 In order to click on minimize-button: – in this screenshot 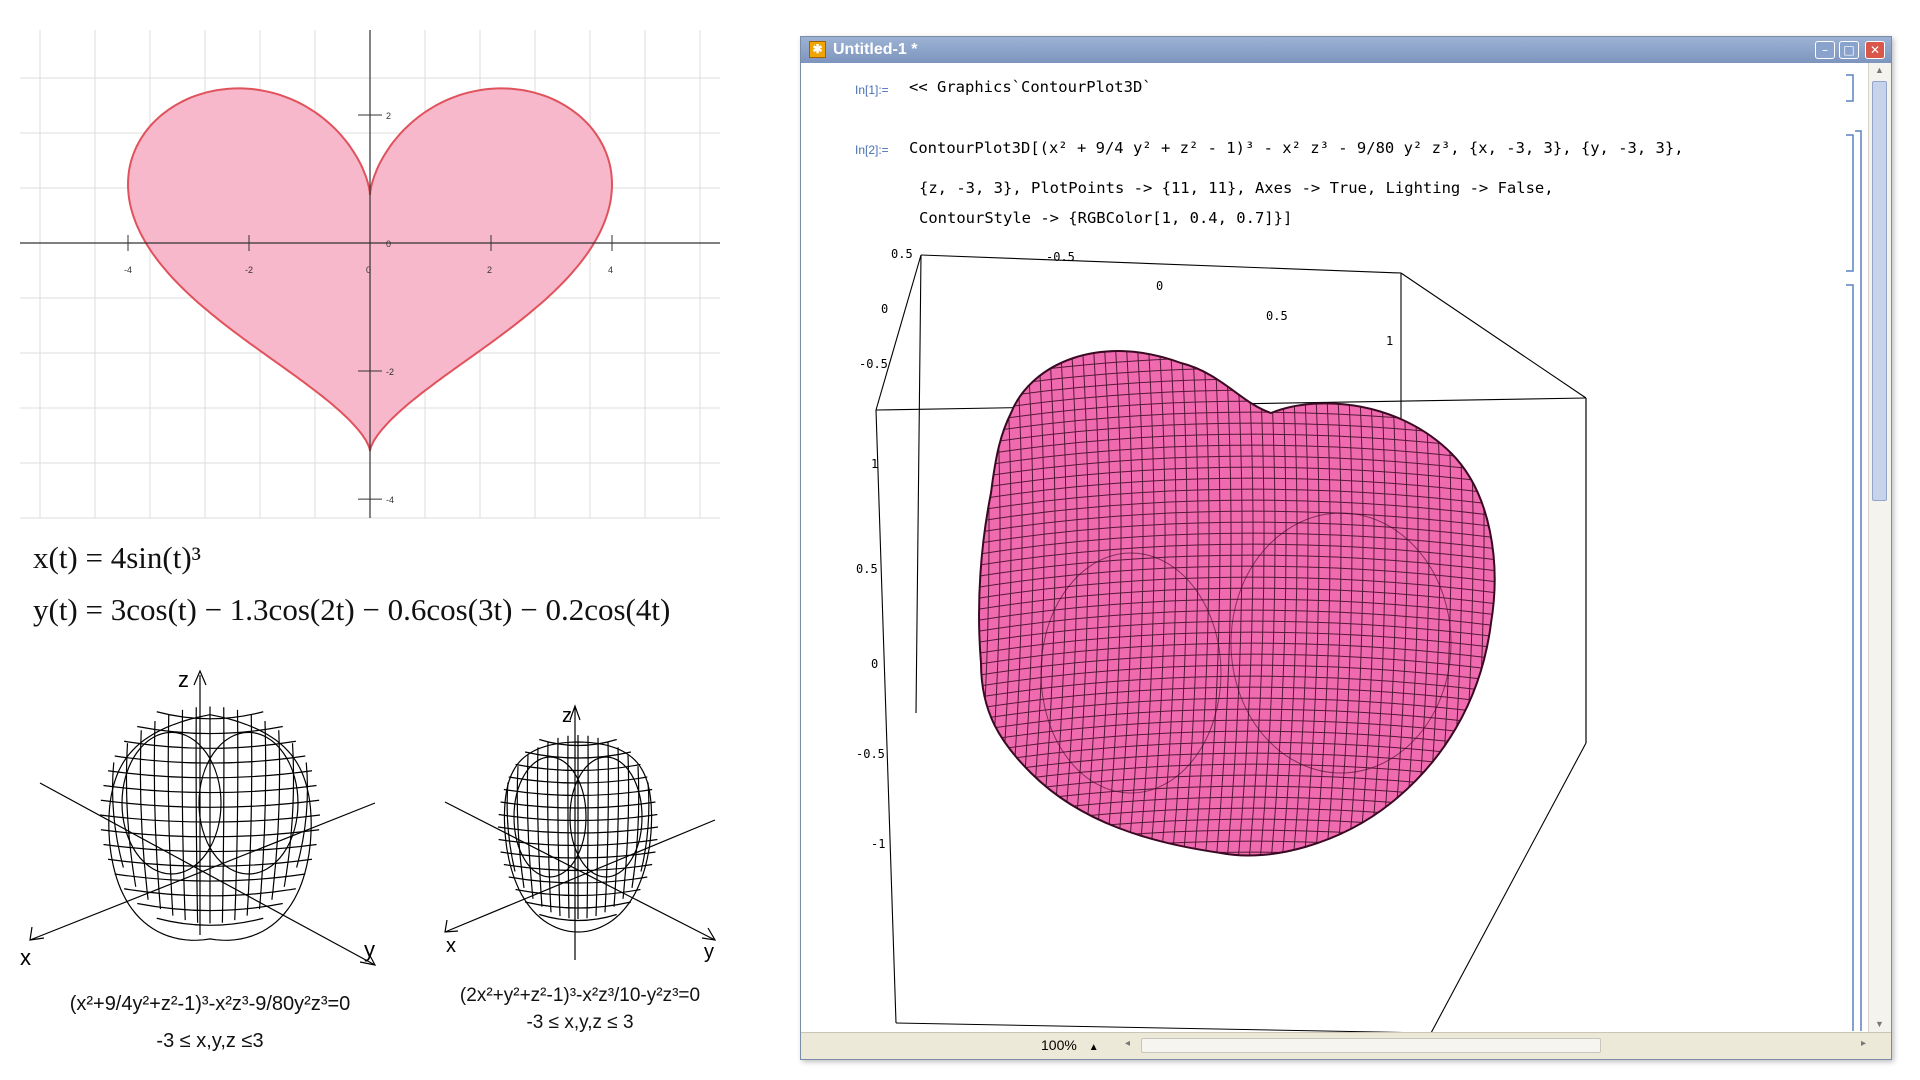, I will do `click(1825, 50)`.